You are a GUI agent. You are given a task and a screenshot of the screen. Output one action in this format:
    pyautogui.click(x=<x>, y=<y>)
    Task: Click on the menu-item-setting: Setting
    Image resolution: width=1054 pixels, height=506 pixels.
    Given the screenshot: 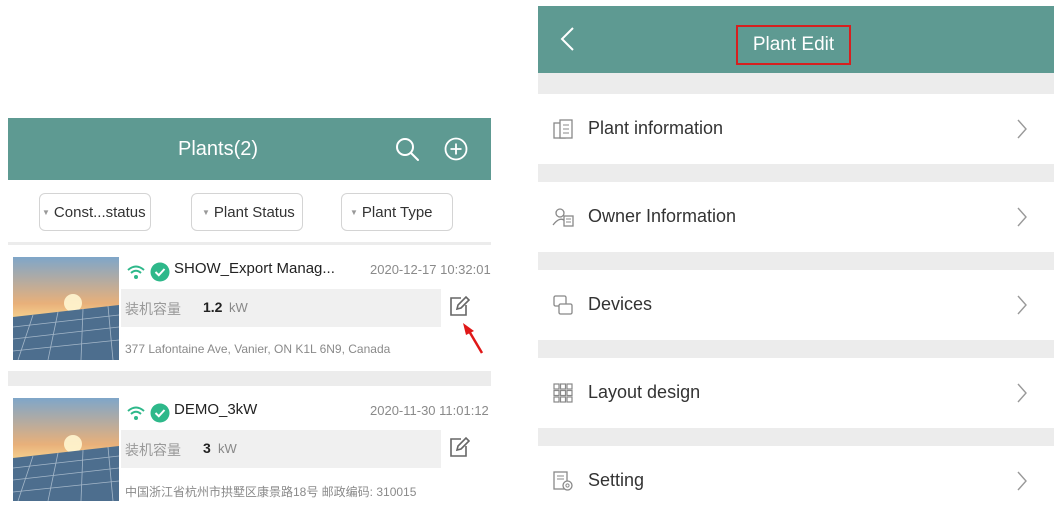 What is the action you would take?
    pyautogui.click(x=796, y=476)
    